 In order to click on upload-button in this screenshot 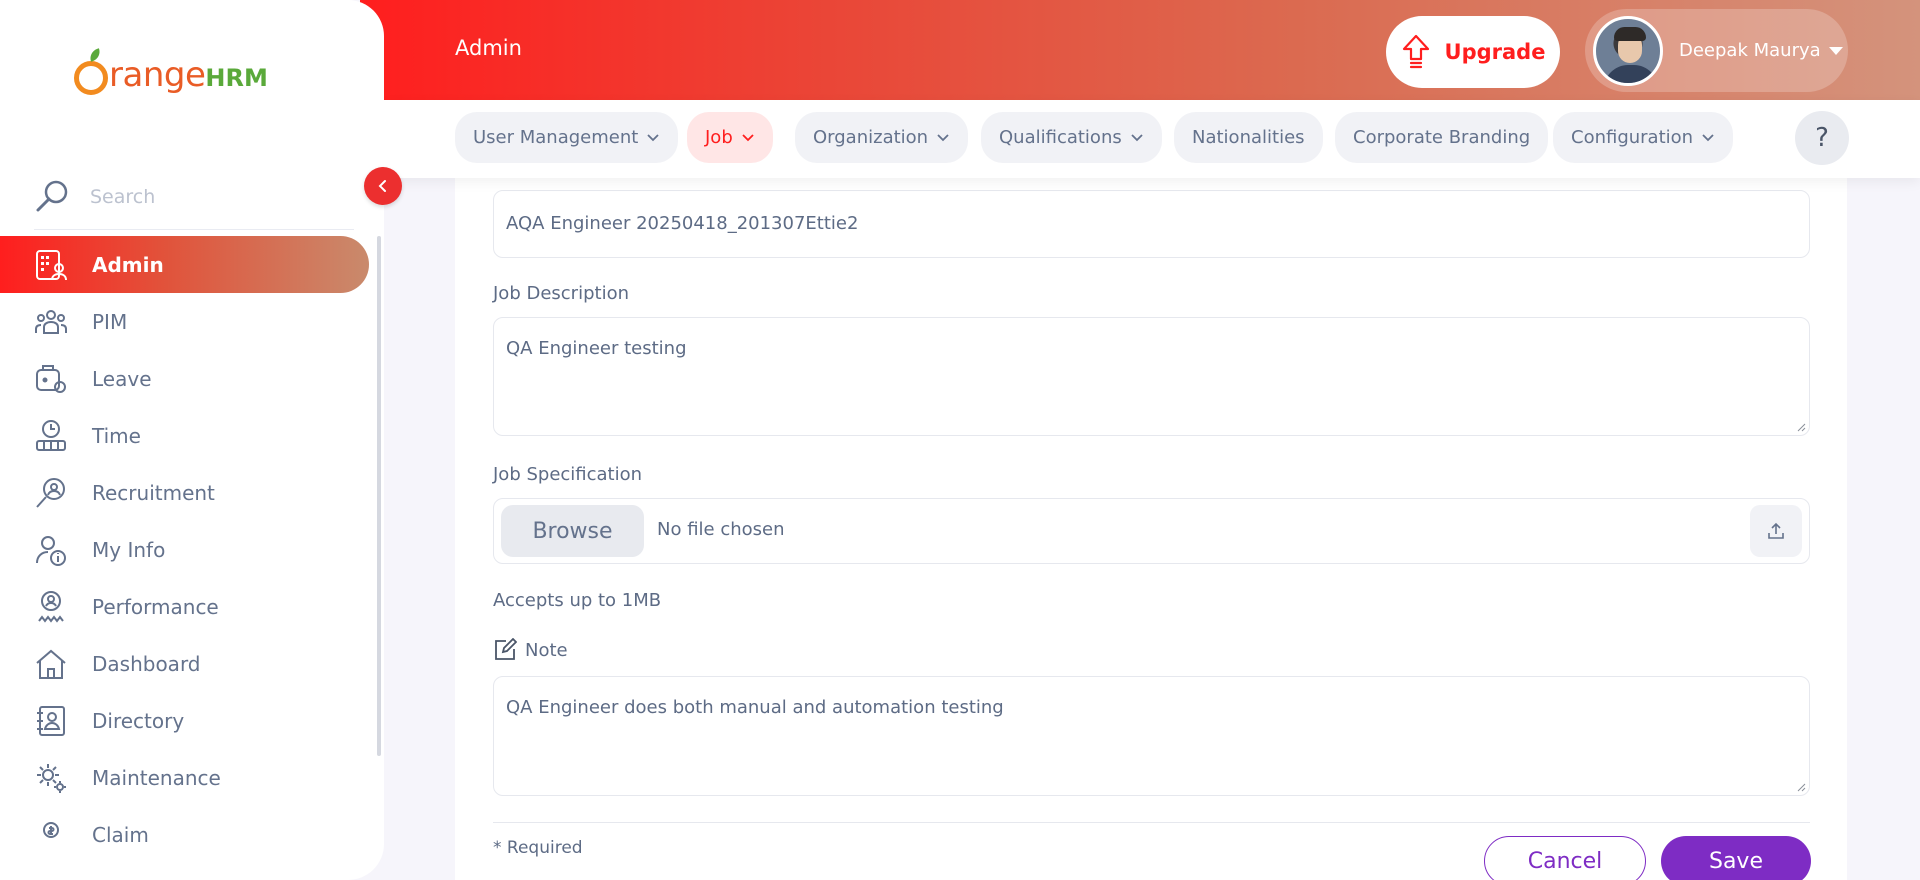, I will do `click(1776, 531)`.